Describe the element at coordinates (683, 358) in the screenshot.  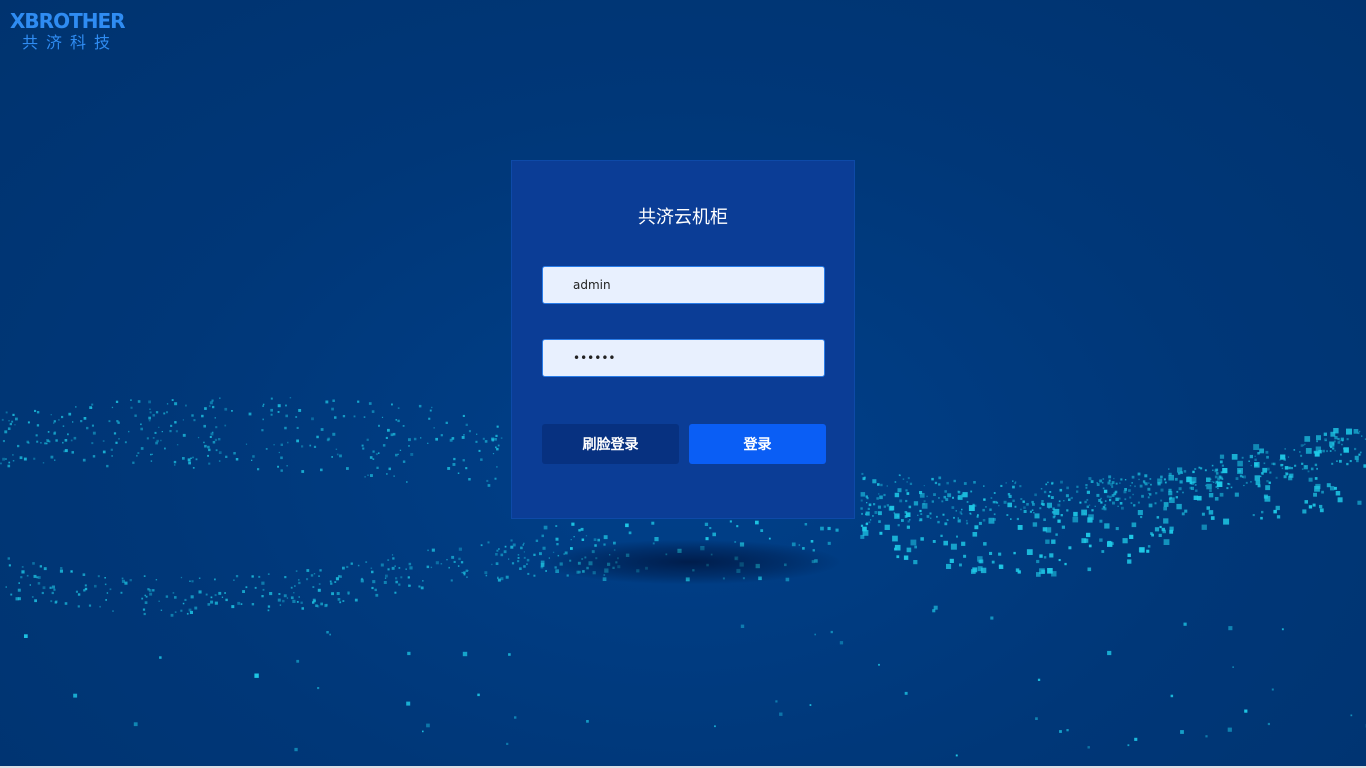
I see `password-input` at that location.